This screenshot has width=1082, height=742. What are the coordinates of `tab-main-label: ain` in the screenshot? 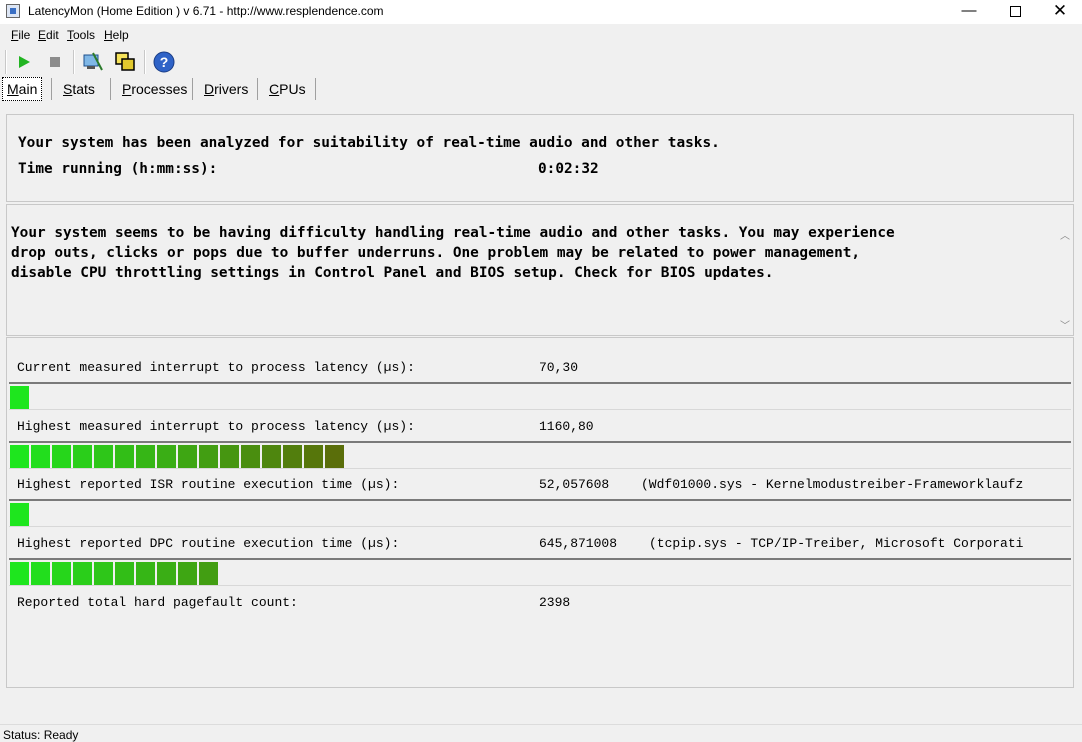 It's located at (28, 89).